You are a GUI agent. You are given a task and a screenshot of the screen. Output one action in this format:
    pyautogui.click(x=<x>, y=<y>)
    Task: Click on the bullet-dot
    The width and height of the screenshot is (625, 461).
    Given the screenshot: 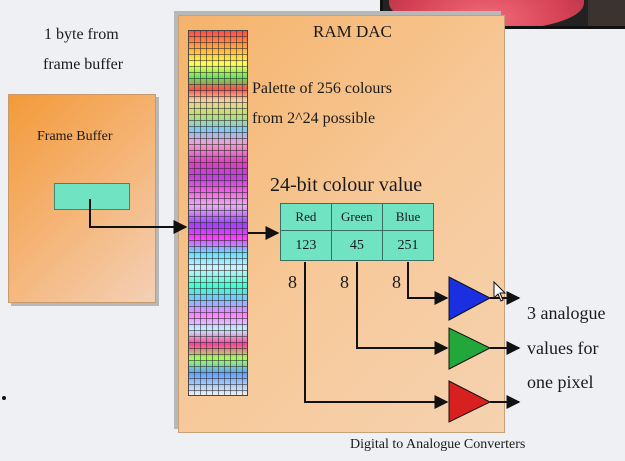 What is the action you would take?
    pyautogui.click(x=4, y=398)
    